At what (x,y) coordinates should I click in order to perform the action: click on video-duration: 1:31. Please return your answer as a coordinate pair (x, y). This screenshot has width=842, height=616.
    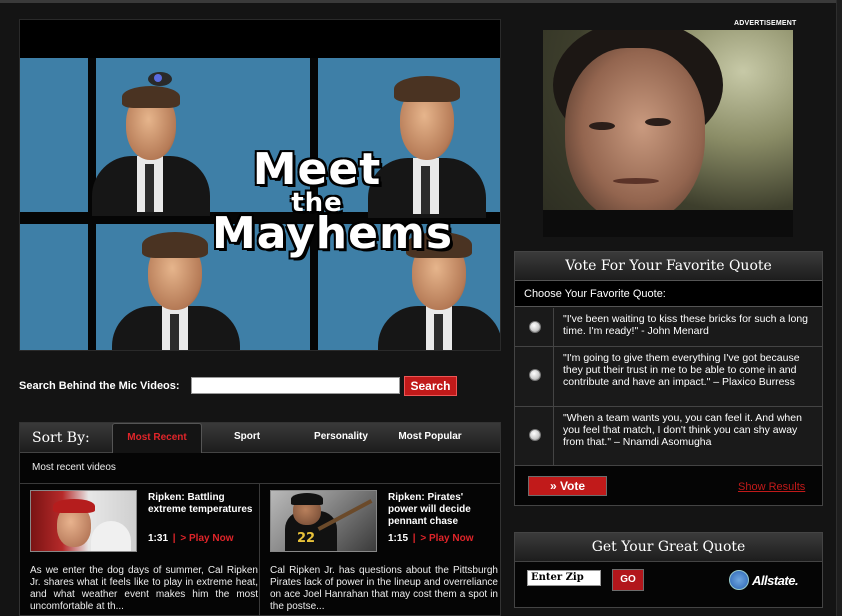
    Looking at the image, I should click on (158, 538).